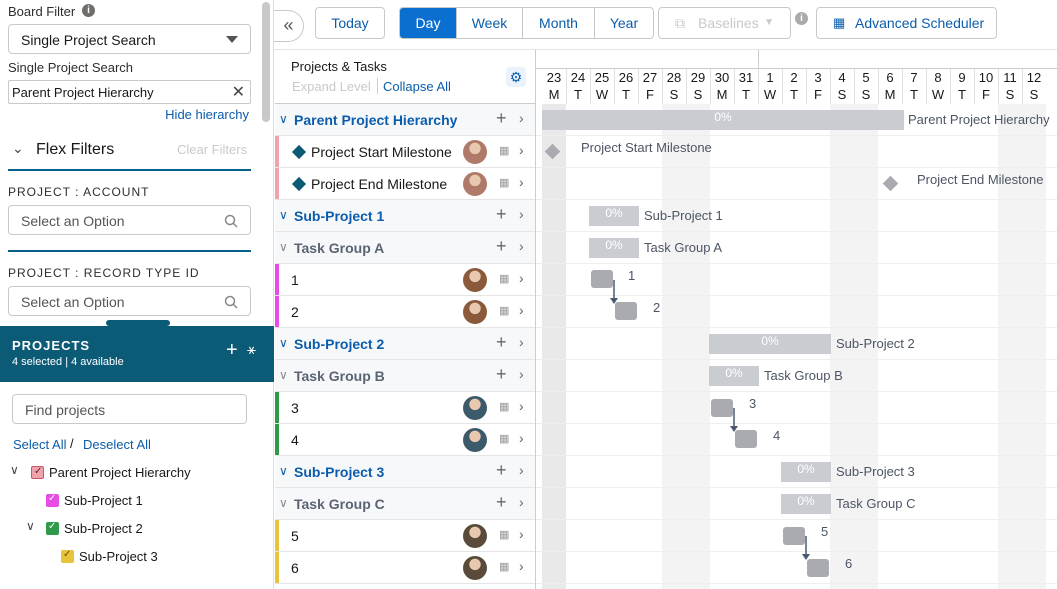 The image size is (1057, 589). Describe the element at coordinates (906, 23) in the screenshot. I see `advanced-scheduler-button: ▦ Advanced Scheduler` at that location.